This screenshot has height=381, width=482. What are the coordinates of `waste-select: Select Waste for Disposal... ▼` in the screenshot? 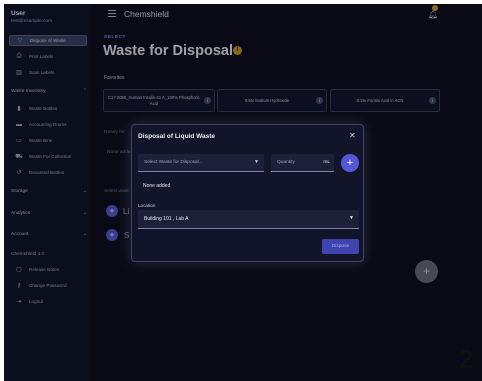 It's located at (201, 163).